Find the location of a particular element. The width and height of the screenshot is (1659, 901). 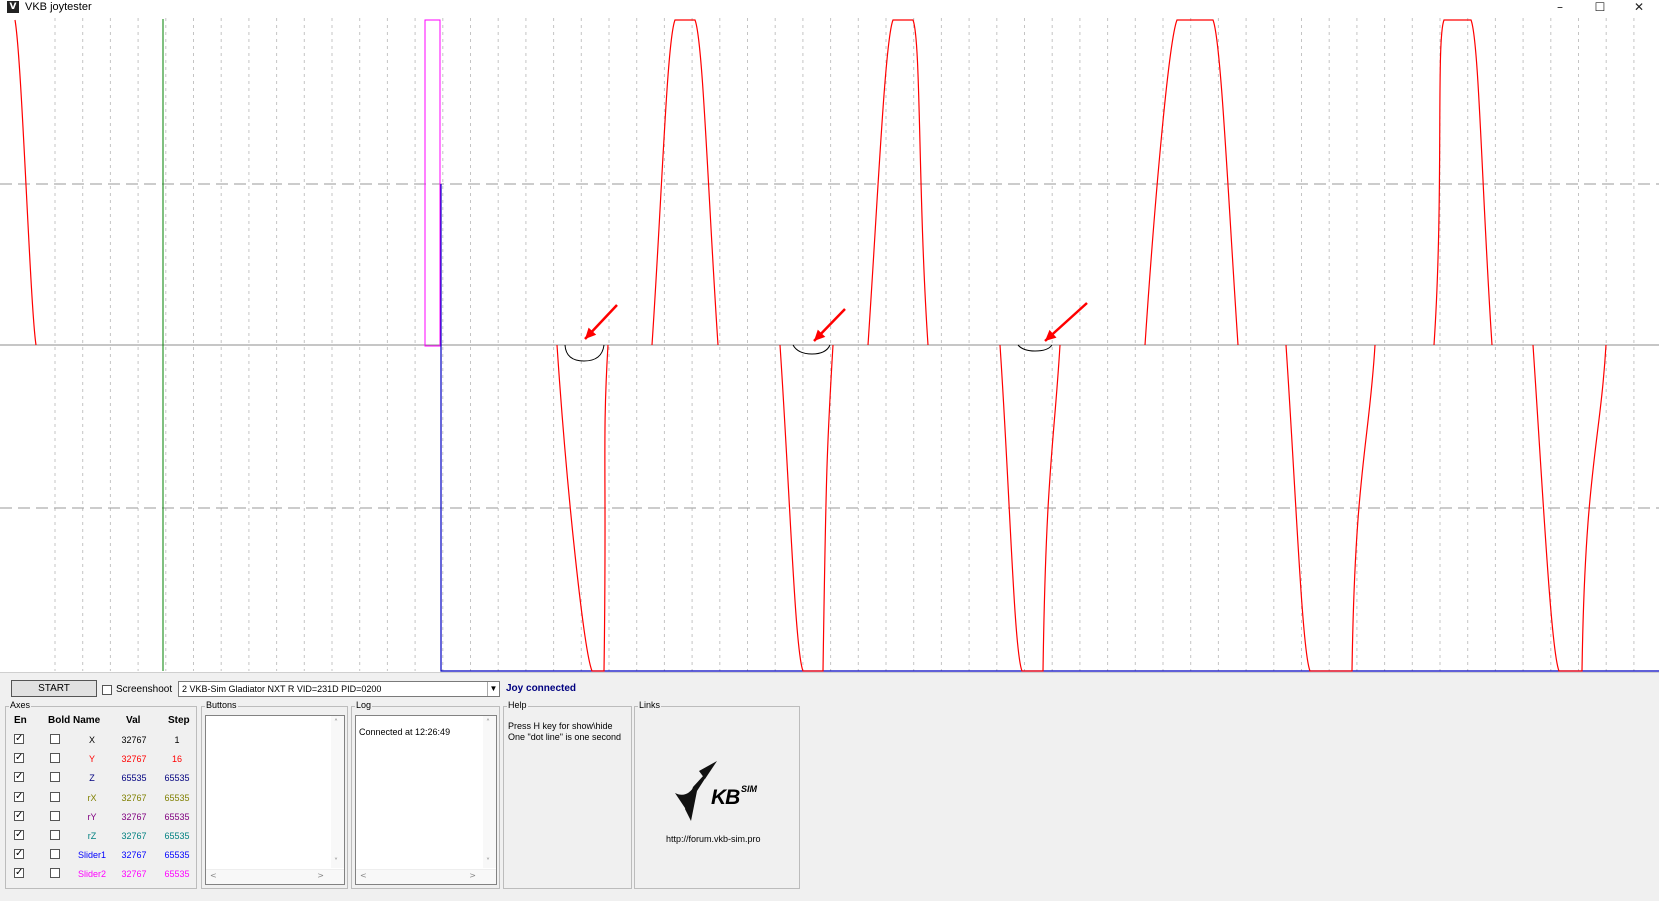

close-button: ✕ is located at coordinates (1639, 7).